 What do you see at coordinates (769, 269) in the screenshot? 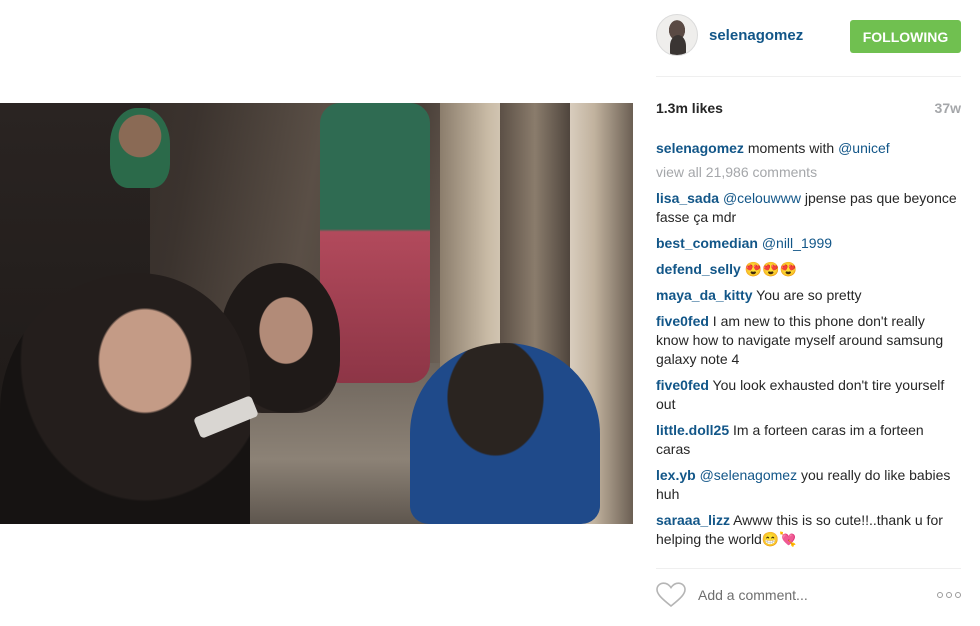
I see `comment-text: 😍😍😍` at bounding box center [769, 269].